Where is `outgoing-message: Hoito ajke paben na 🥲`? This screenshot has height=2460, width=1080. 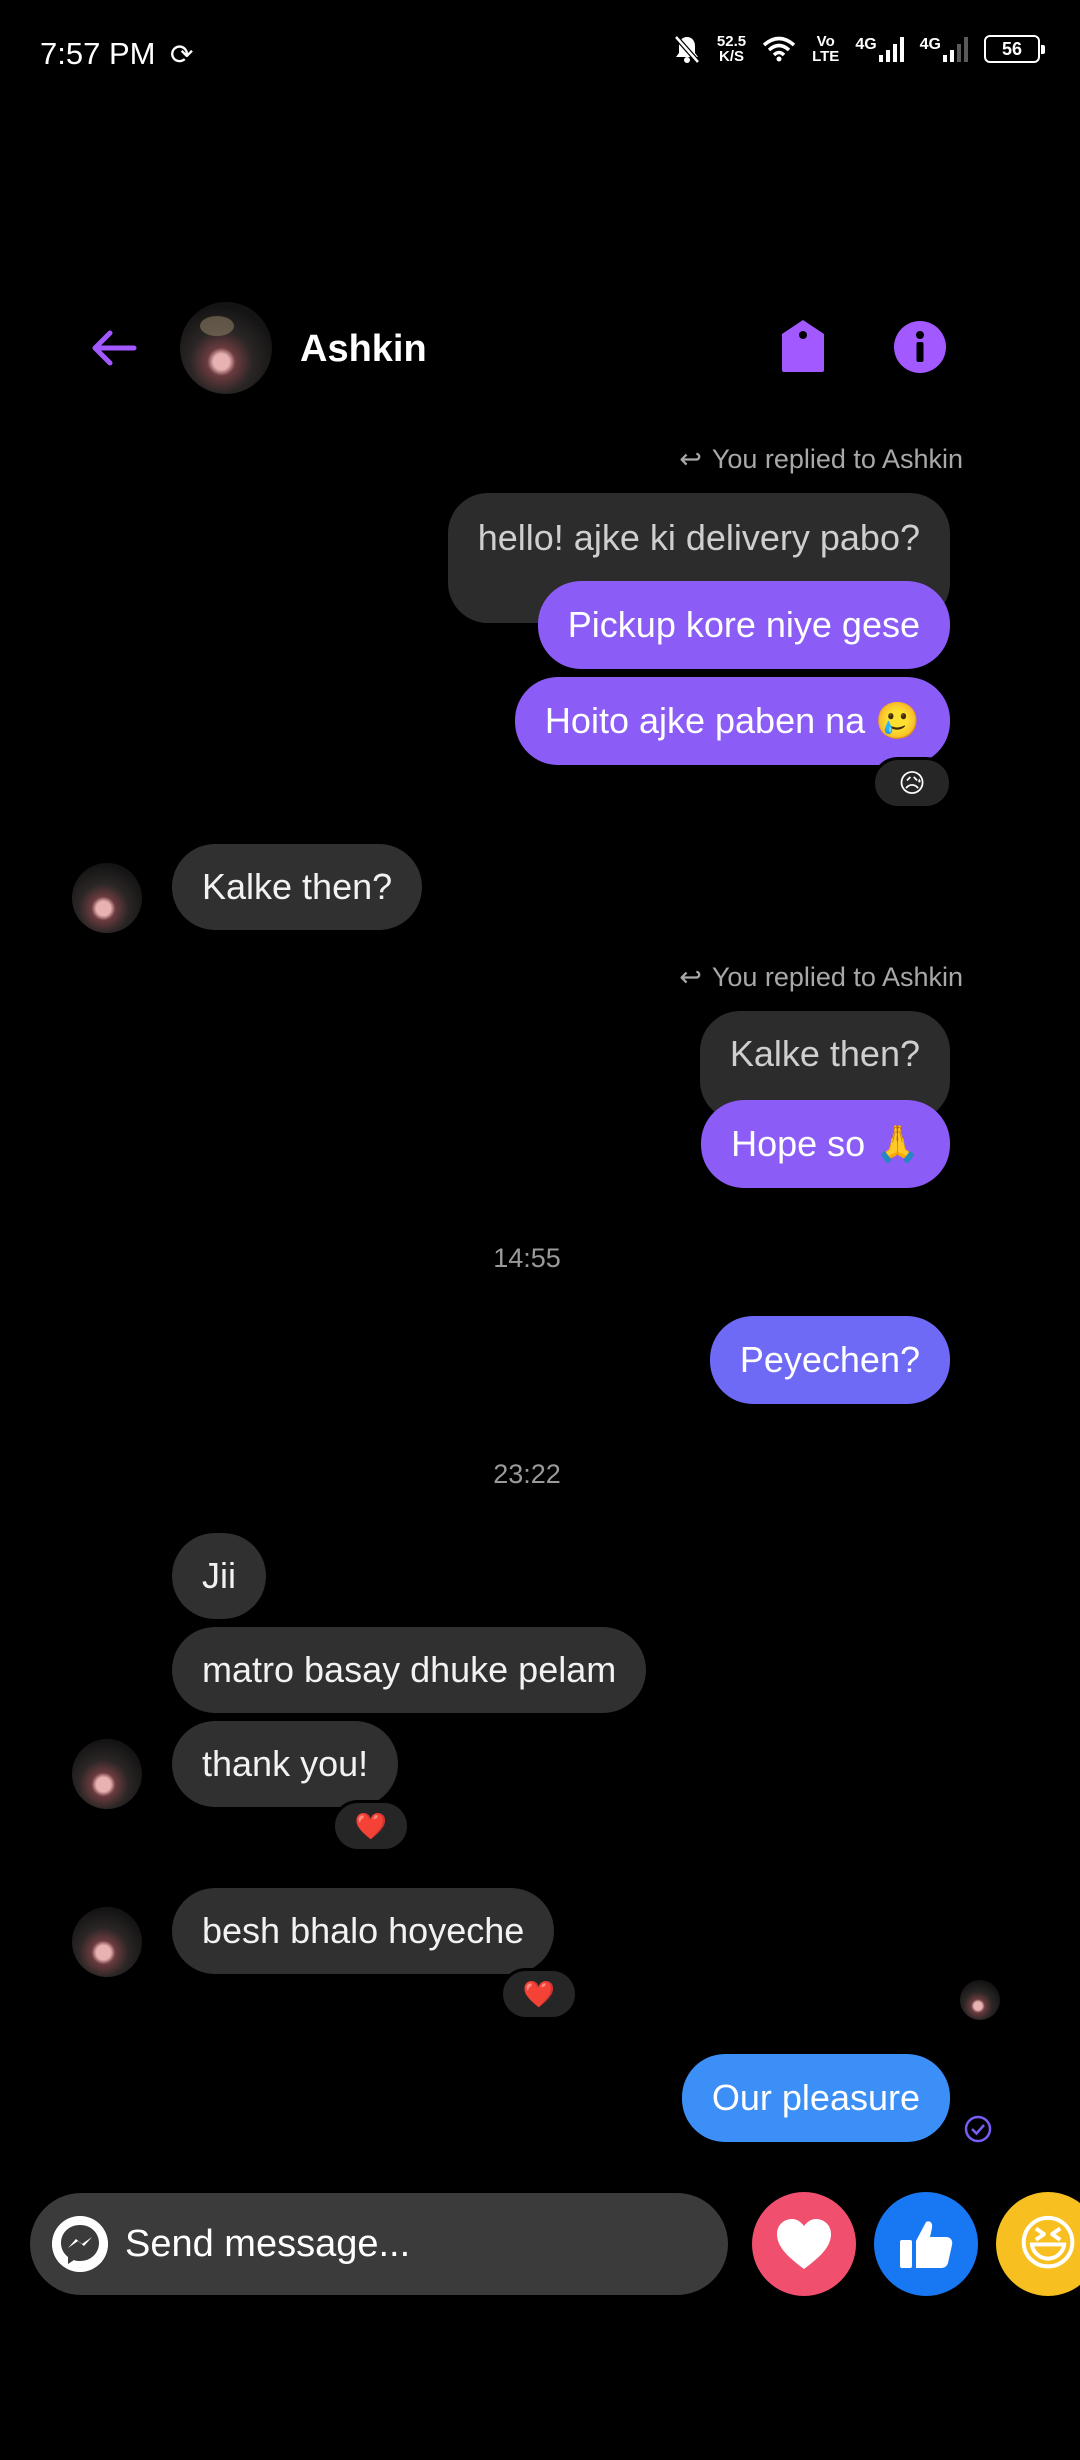 outgoing-message: Hoito ajke paben na 🥲 is located at coordinates (732, 721).